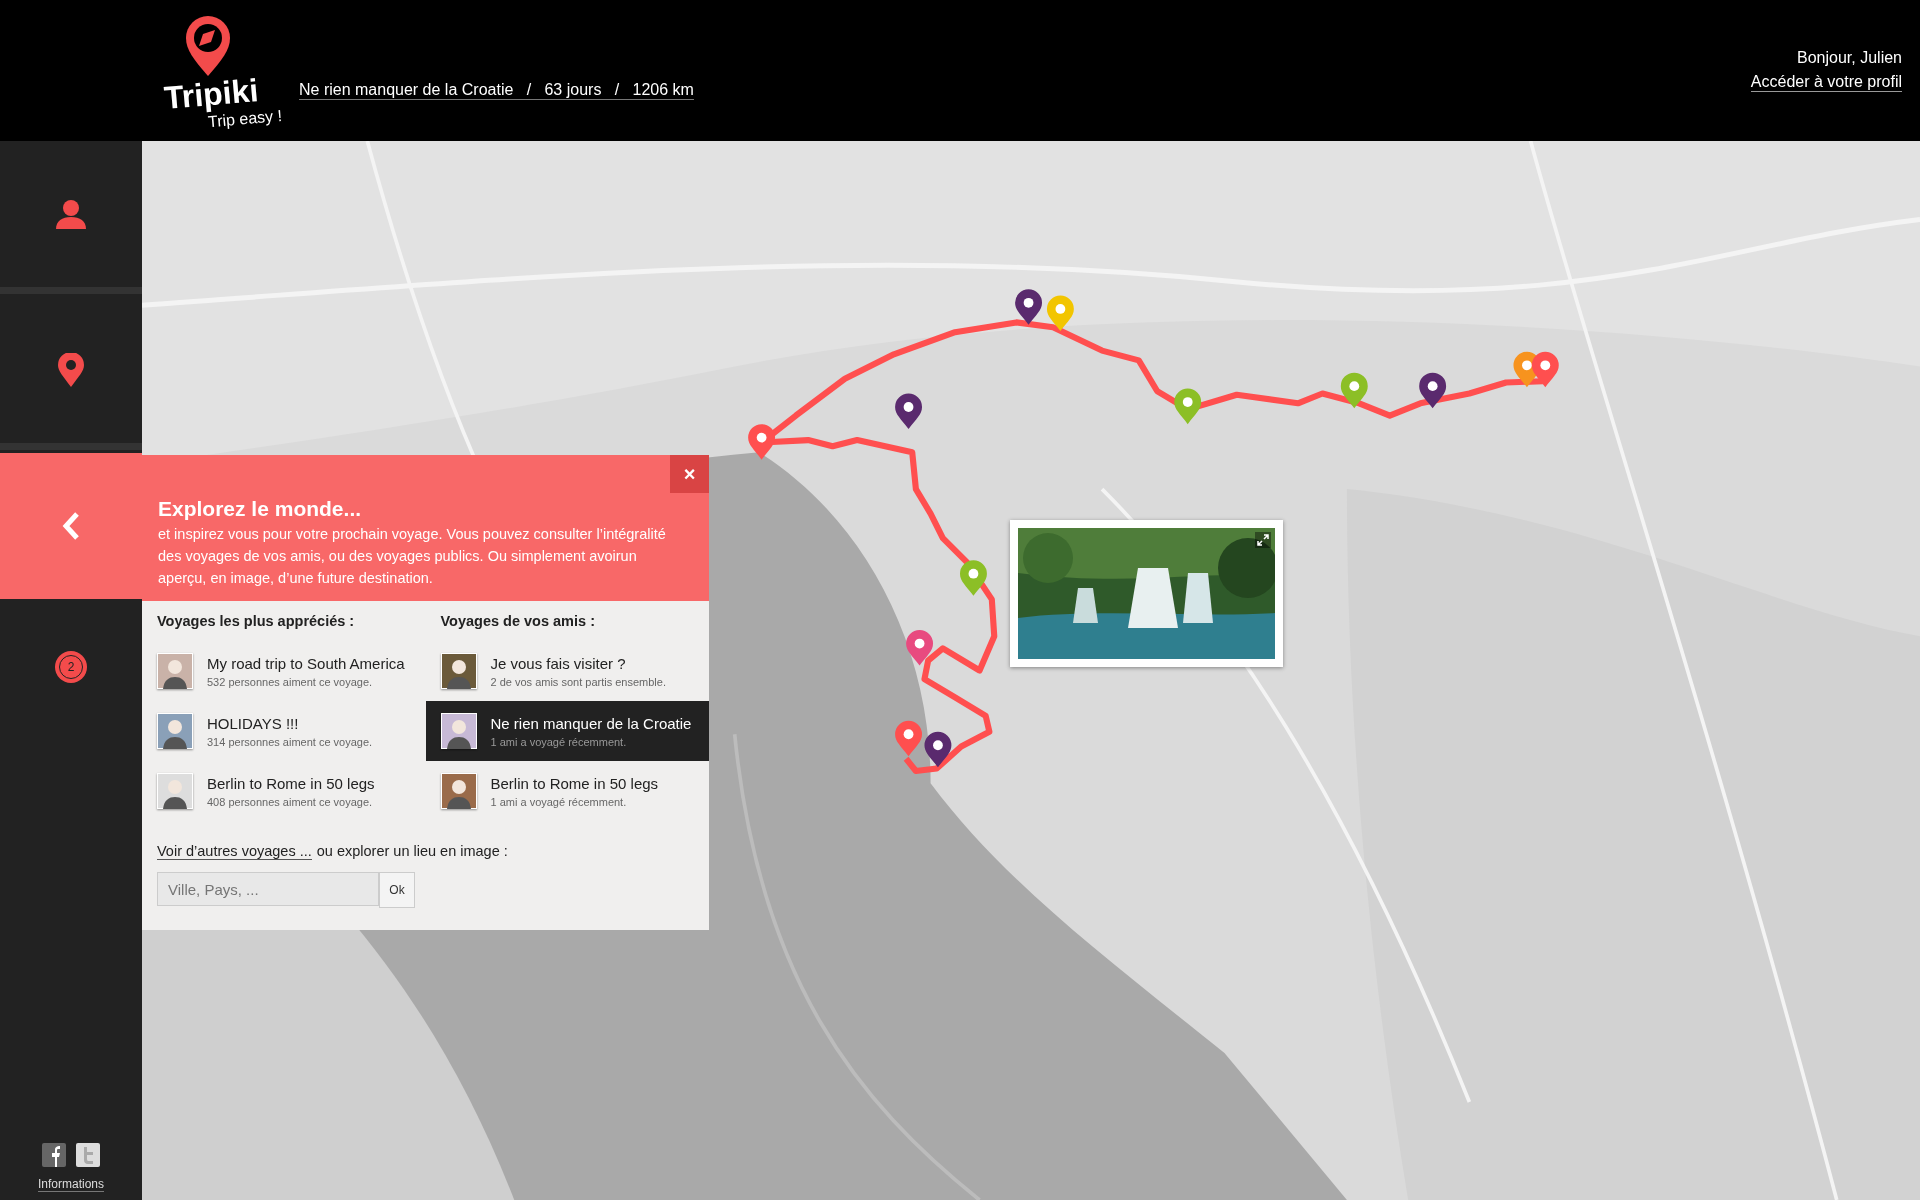  What do you see at coordinates (71, 1184) in the screenshot?
I see `informations-link: Informations` at bounding box center [71, 1184].